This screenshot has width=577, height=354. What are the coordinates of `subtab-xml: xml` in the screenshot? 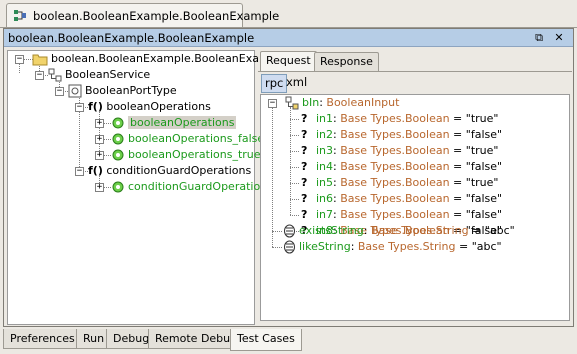 It's located at (296, 83).